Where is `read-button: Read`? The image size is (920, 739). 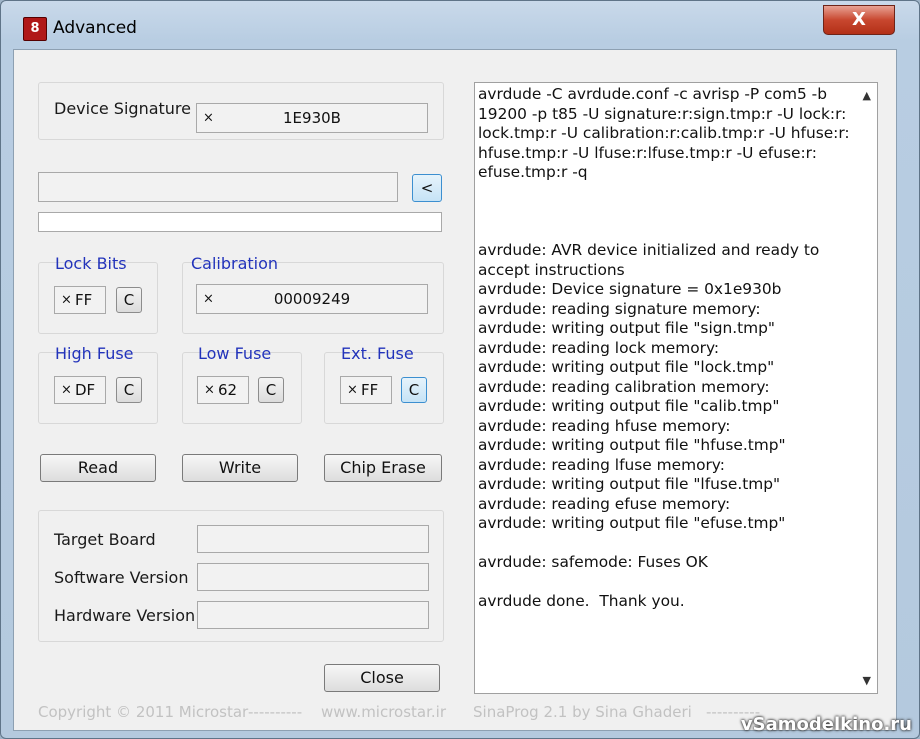
read-button: Read is located at coordinates (98, 468).